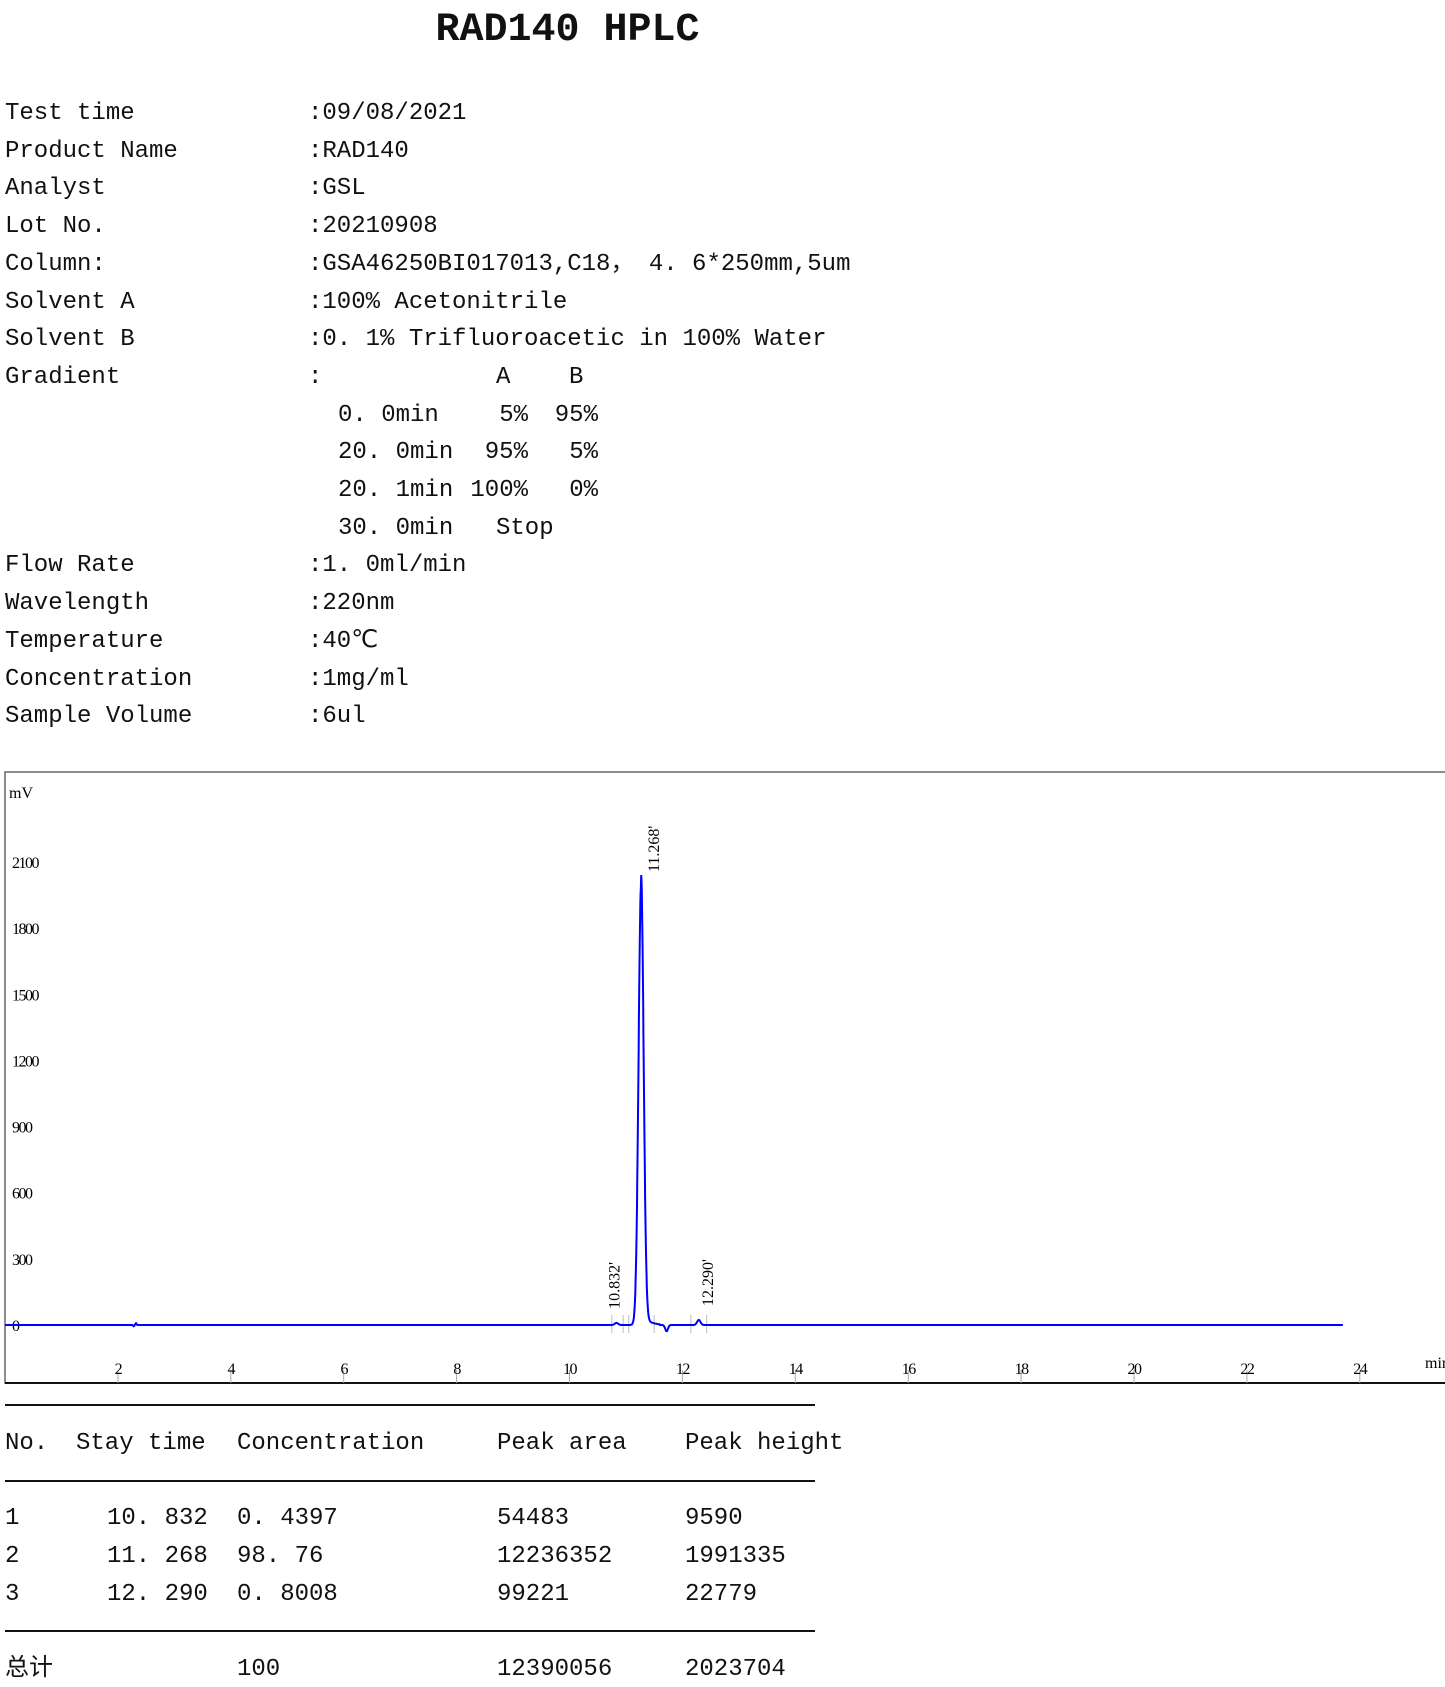 Image resolution: width=1445 pixels, height=1687 pixels. Describe the element at coordinates (331, 1443) in the screenshot. I see `table-header: Concentration` at that location.